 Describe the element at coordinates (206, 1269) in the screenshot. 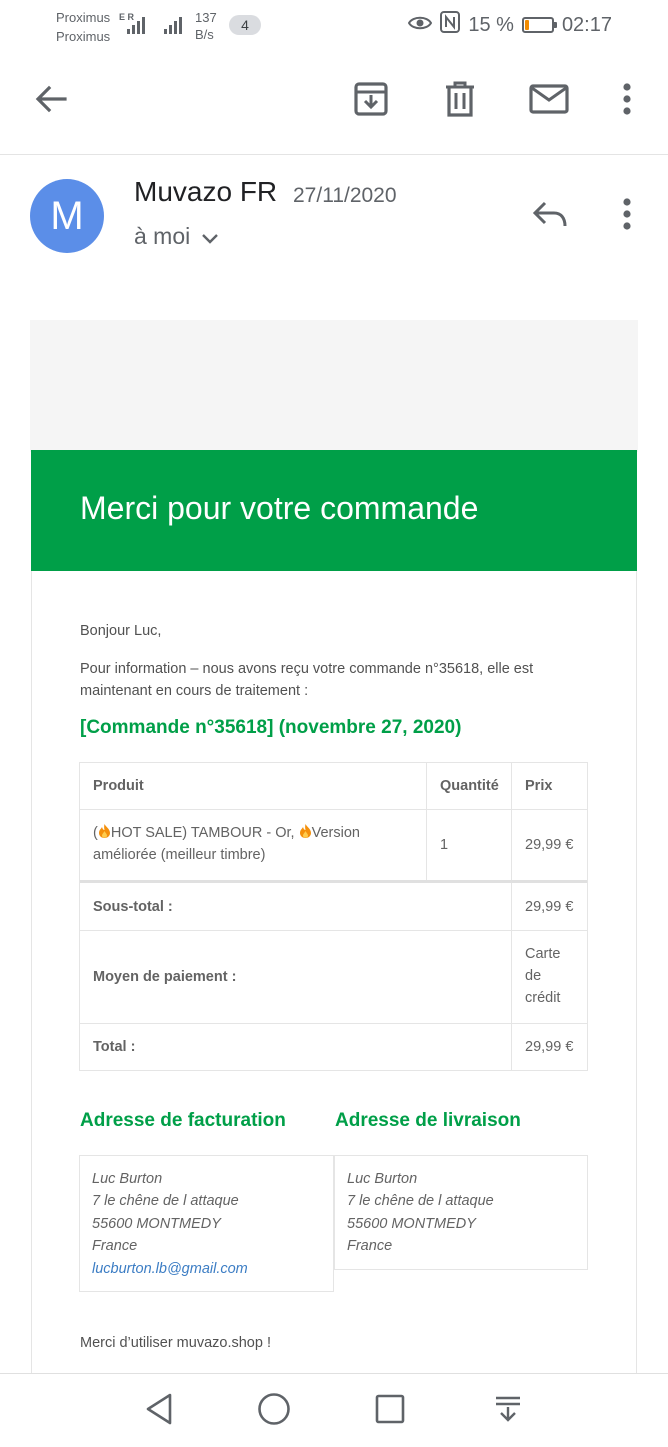

I see `billing-email-link: lucburton.lb@gmail.com` at that location.